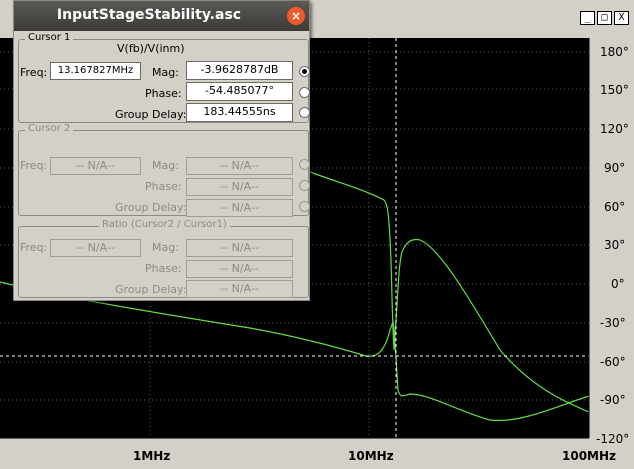  What do you see at coordinates (614, 207) in the screenshot?
I see `y-tick-label: 60°` at bounding box center [614, 207].